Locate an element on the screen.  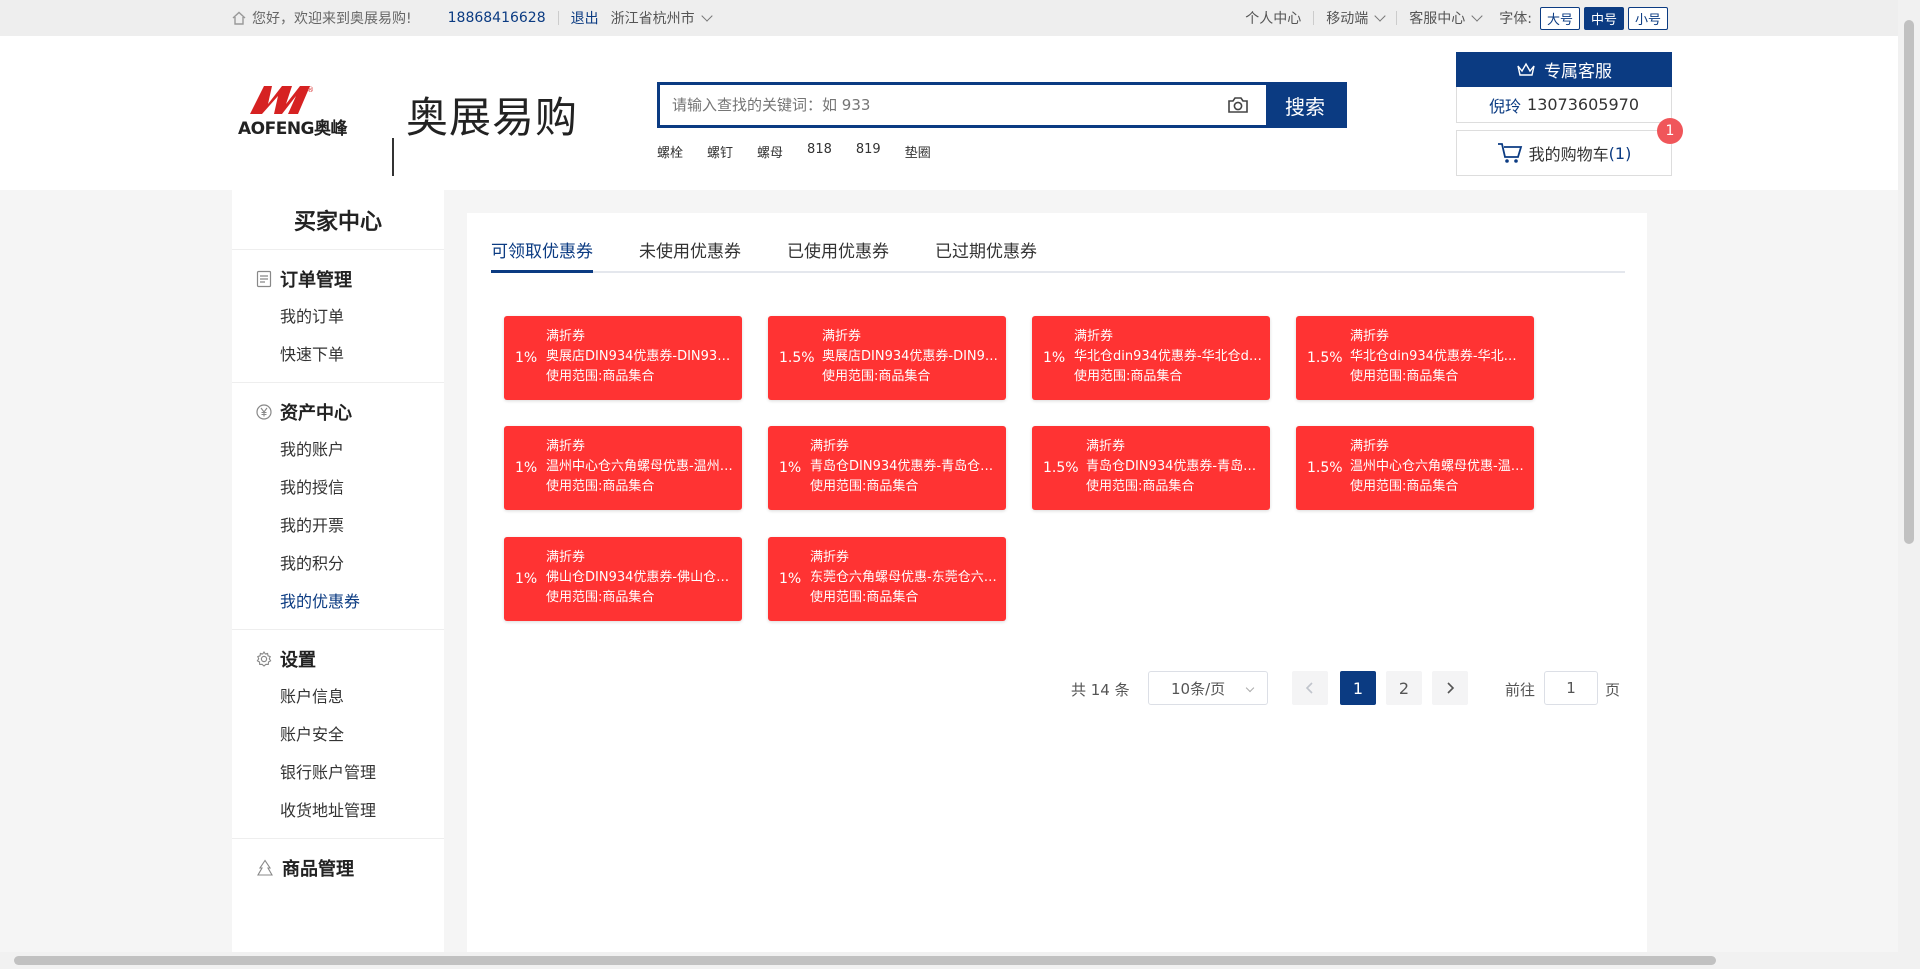
sidebar-group-header: 设置 is located at coordinates (338, 659).